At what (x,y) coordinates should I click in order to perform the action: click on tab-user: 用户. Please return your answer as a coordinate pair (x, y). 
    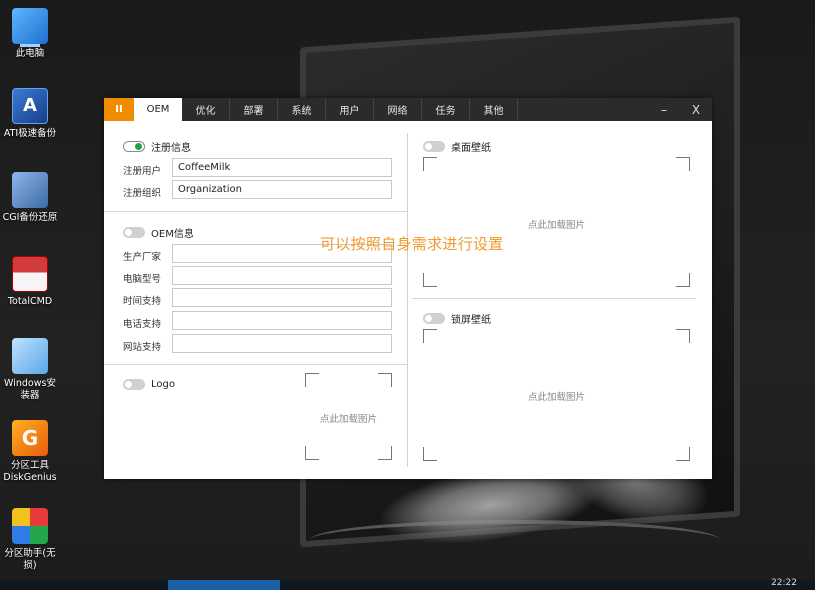
    Looking at the image, I should click on (350, 109).